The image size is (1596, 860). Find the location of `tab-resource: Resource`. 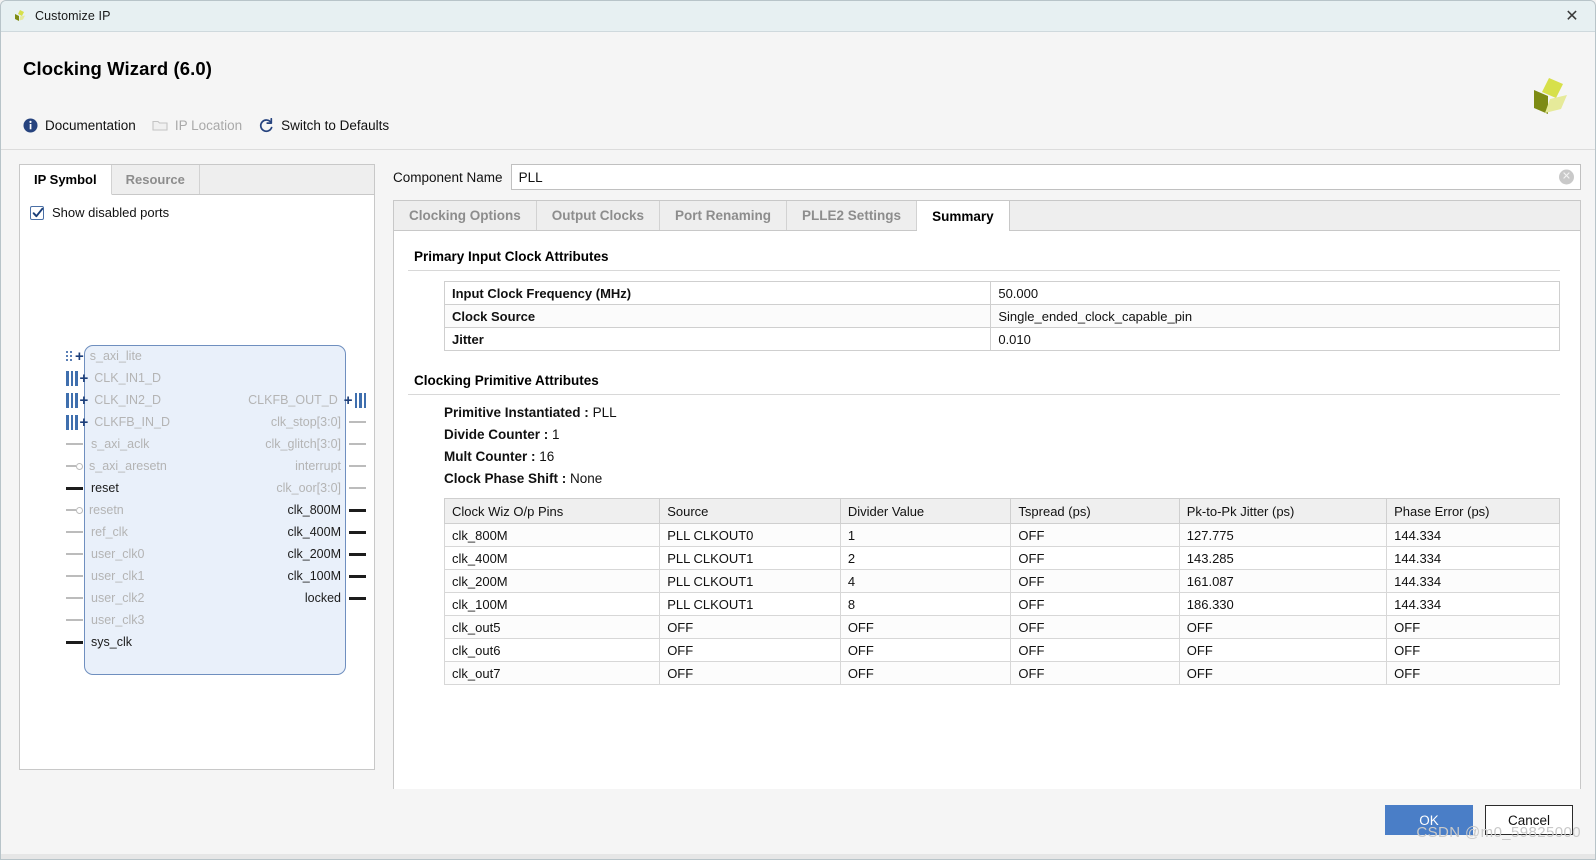

tab-resource: Resource is located at coordinates (156, 179).